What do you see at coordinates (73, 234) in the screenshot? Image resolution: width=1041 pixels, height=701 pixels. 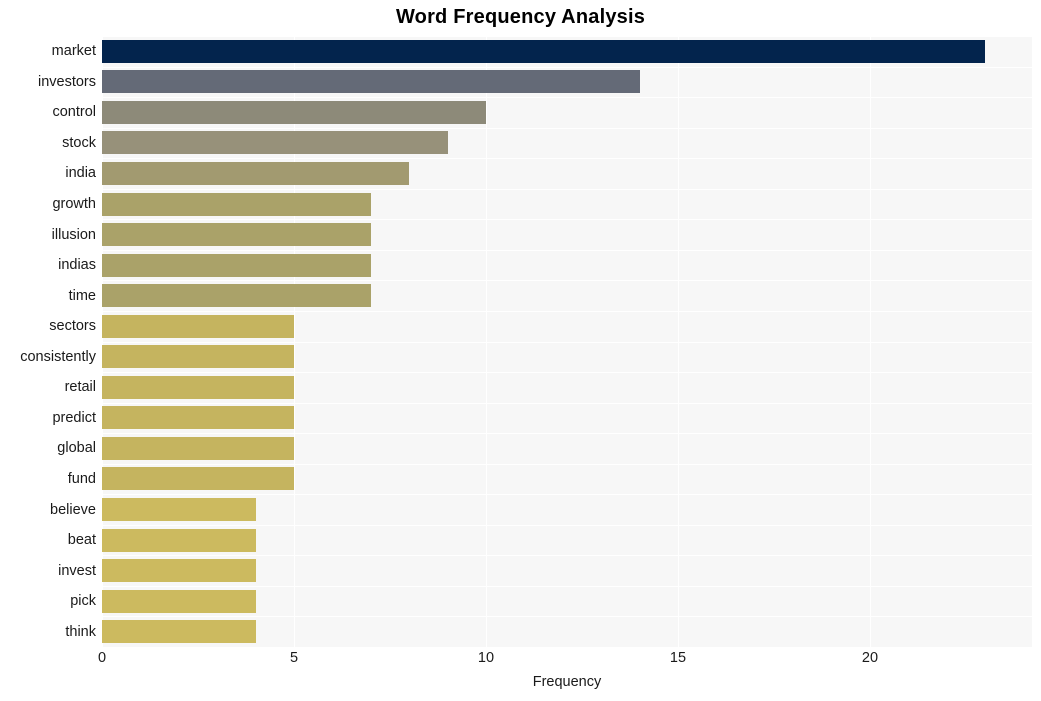 I see `y-axis-label: illusion` at bounding box center [73, 234].